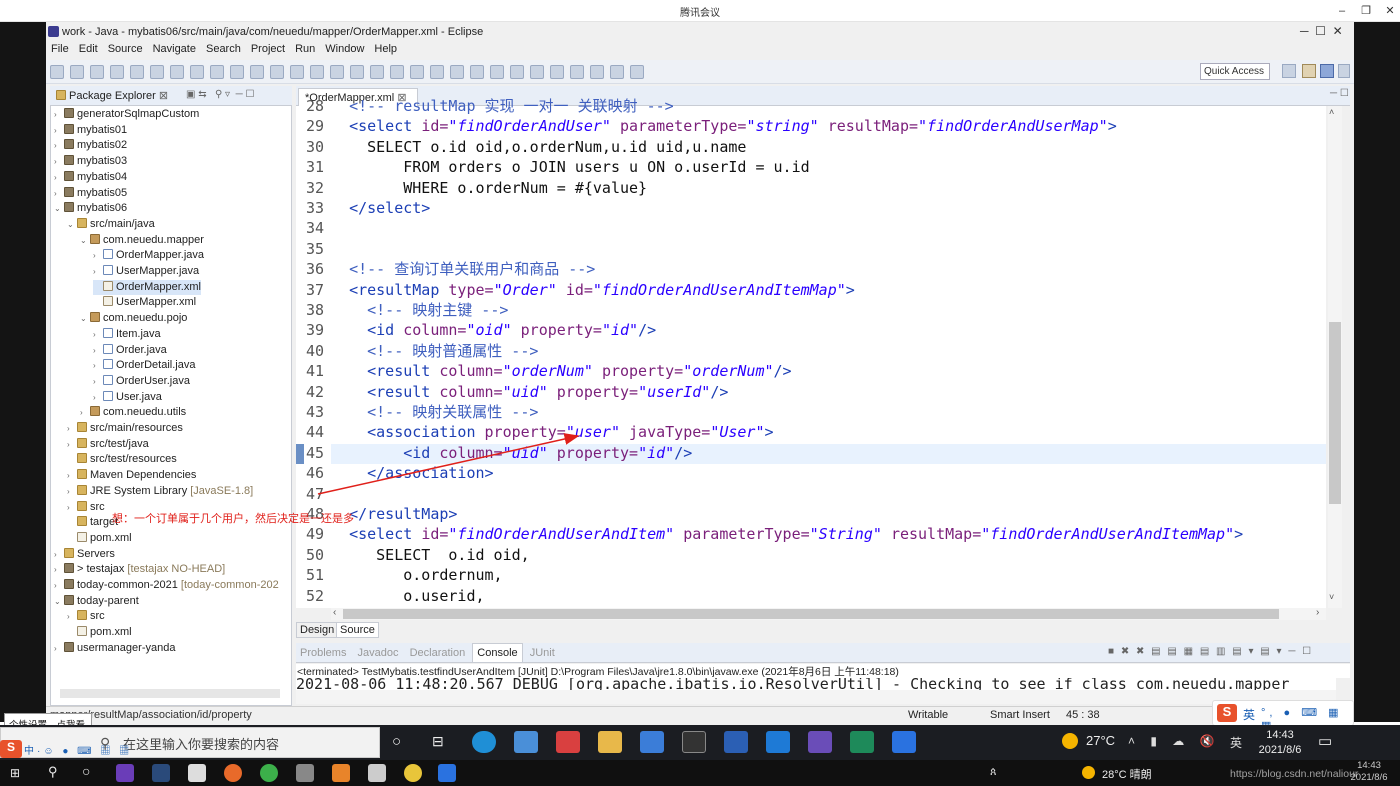 Image resolution: width=1400 pixels, height=786 pixels. I want to click on close-icon: ⊠, so click(163, 96).